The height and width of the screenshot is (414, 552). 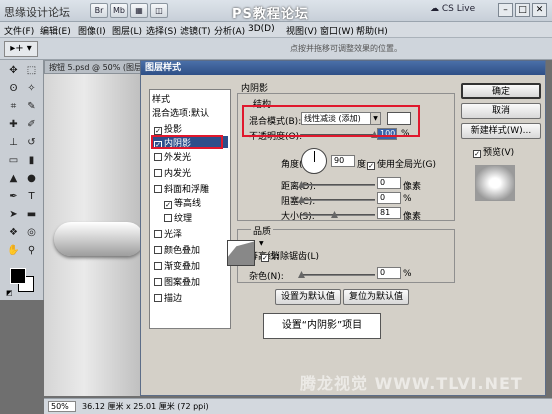 I want to click on ok-button: 确定, so click(x=501, y=91).